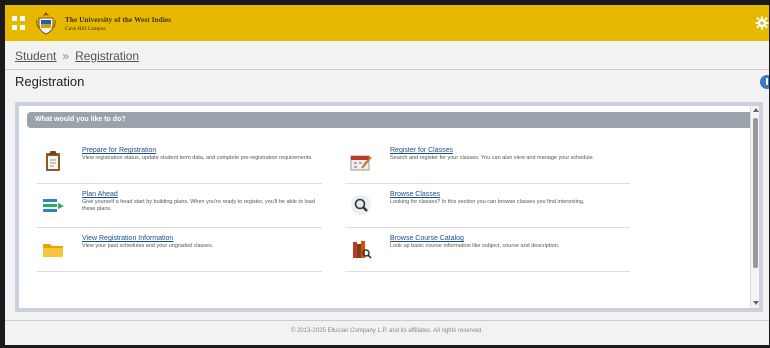  What do you see at coordinates (19, 23) in the screenshot?
I see `app-menu-grid-icon` at bounding box center [19, 23].